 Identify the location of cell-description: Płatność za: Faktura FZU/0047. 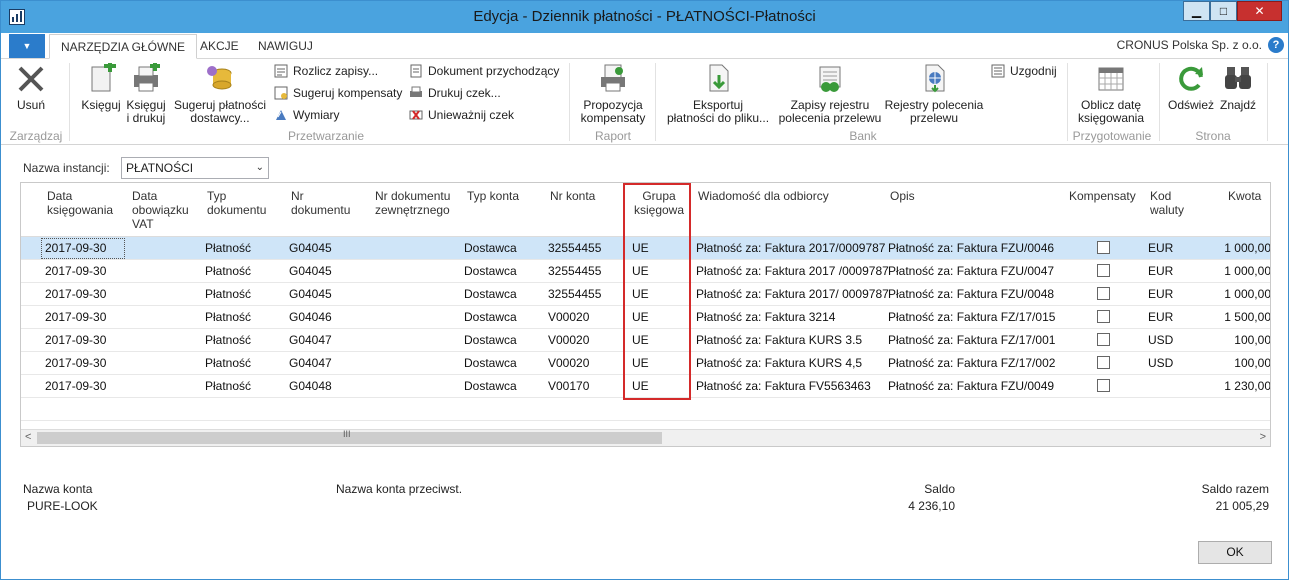
(971, 271).